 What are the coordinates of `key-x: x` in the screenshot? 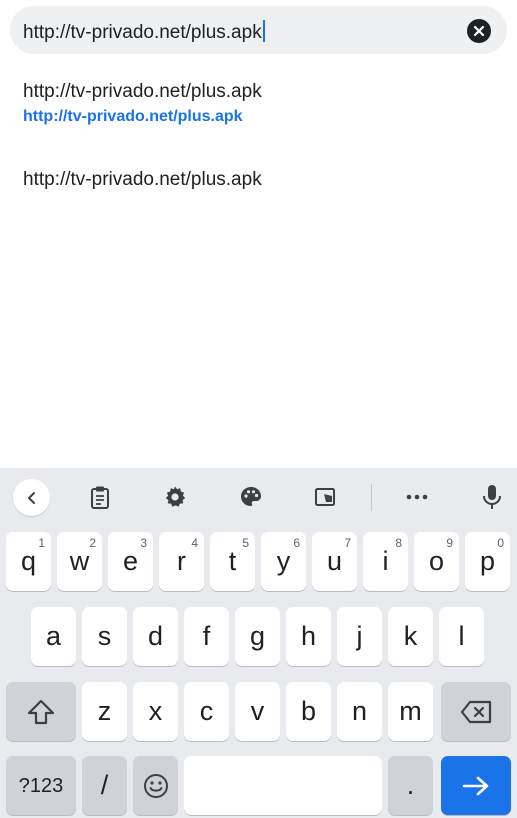 It's located at (155, 711).